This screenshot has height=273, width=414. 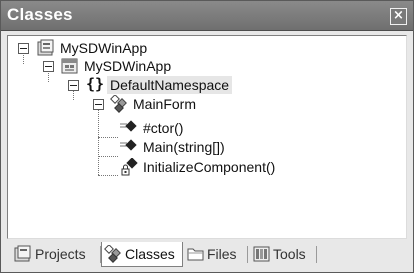 What do you see at coordinates (118, 104) in the screenshot?
I see `class-icon` at bounding box center [118, 104].